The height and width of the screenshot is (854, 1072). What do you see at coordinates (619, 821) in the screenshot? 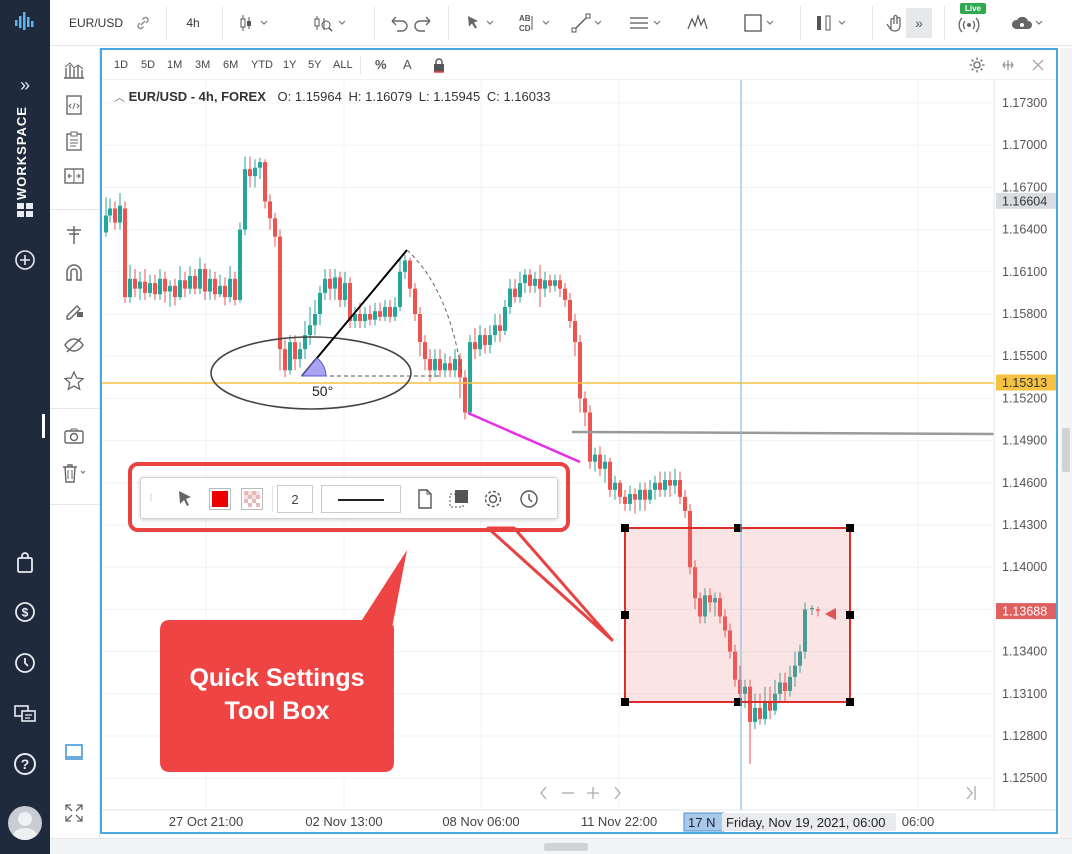
I see `time-tick-label: 11 Nov 22:00` at bounding box center [619, 821].